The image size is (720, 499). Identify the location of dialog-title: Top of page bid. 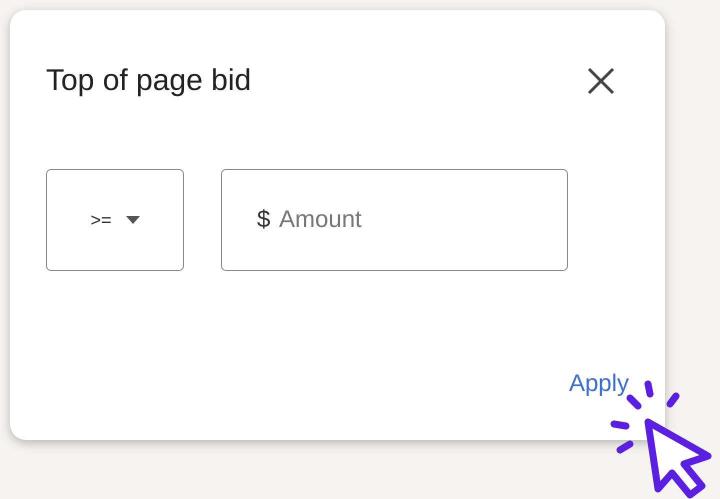
(149, 81).